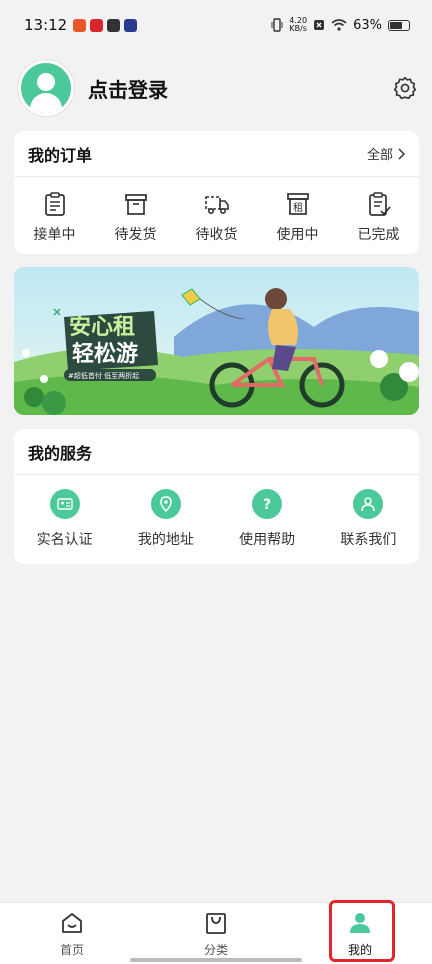 This screenshot has width=432, height=964. I want to click on banner-headline-2: 轻松游, so click(105, 354).